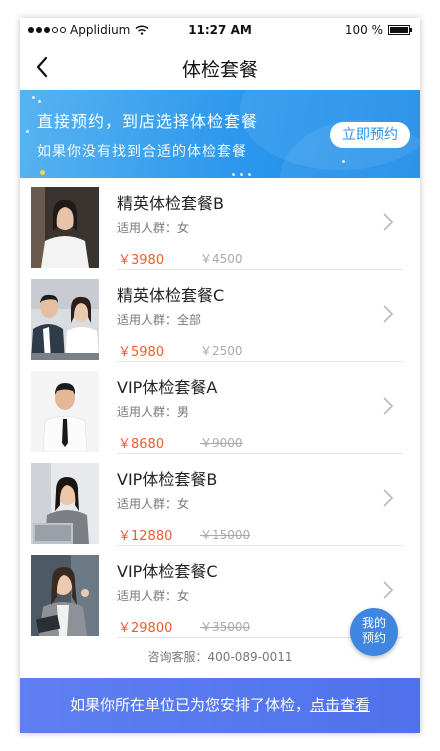 This screenshot has height=751, width=440. What do you see at coordinates (220, 316) in the screenshot?
I see `package-item: 精英体检套餐C 适用人群：全部 ￥5980 ￥2500` at bounding box center [220, 316].